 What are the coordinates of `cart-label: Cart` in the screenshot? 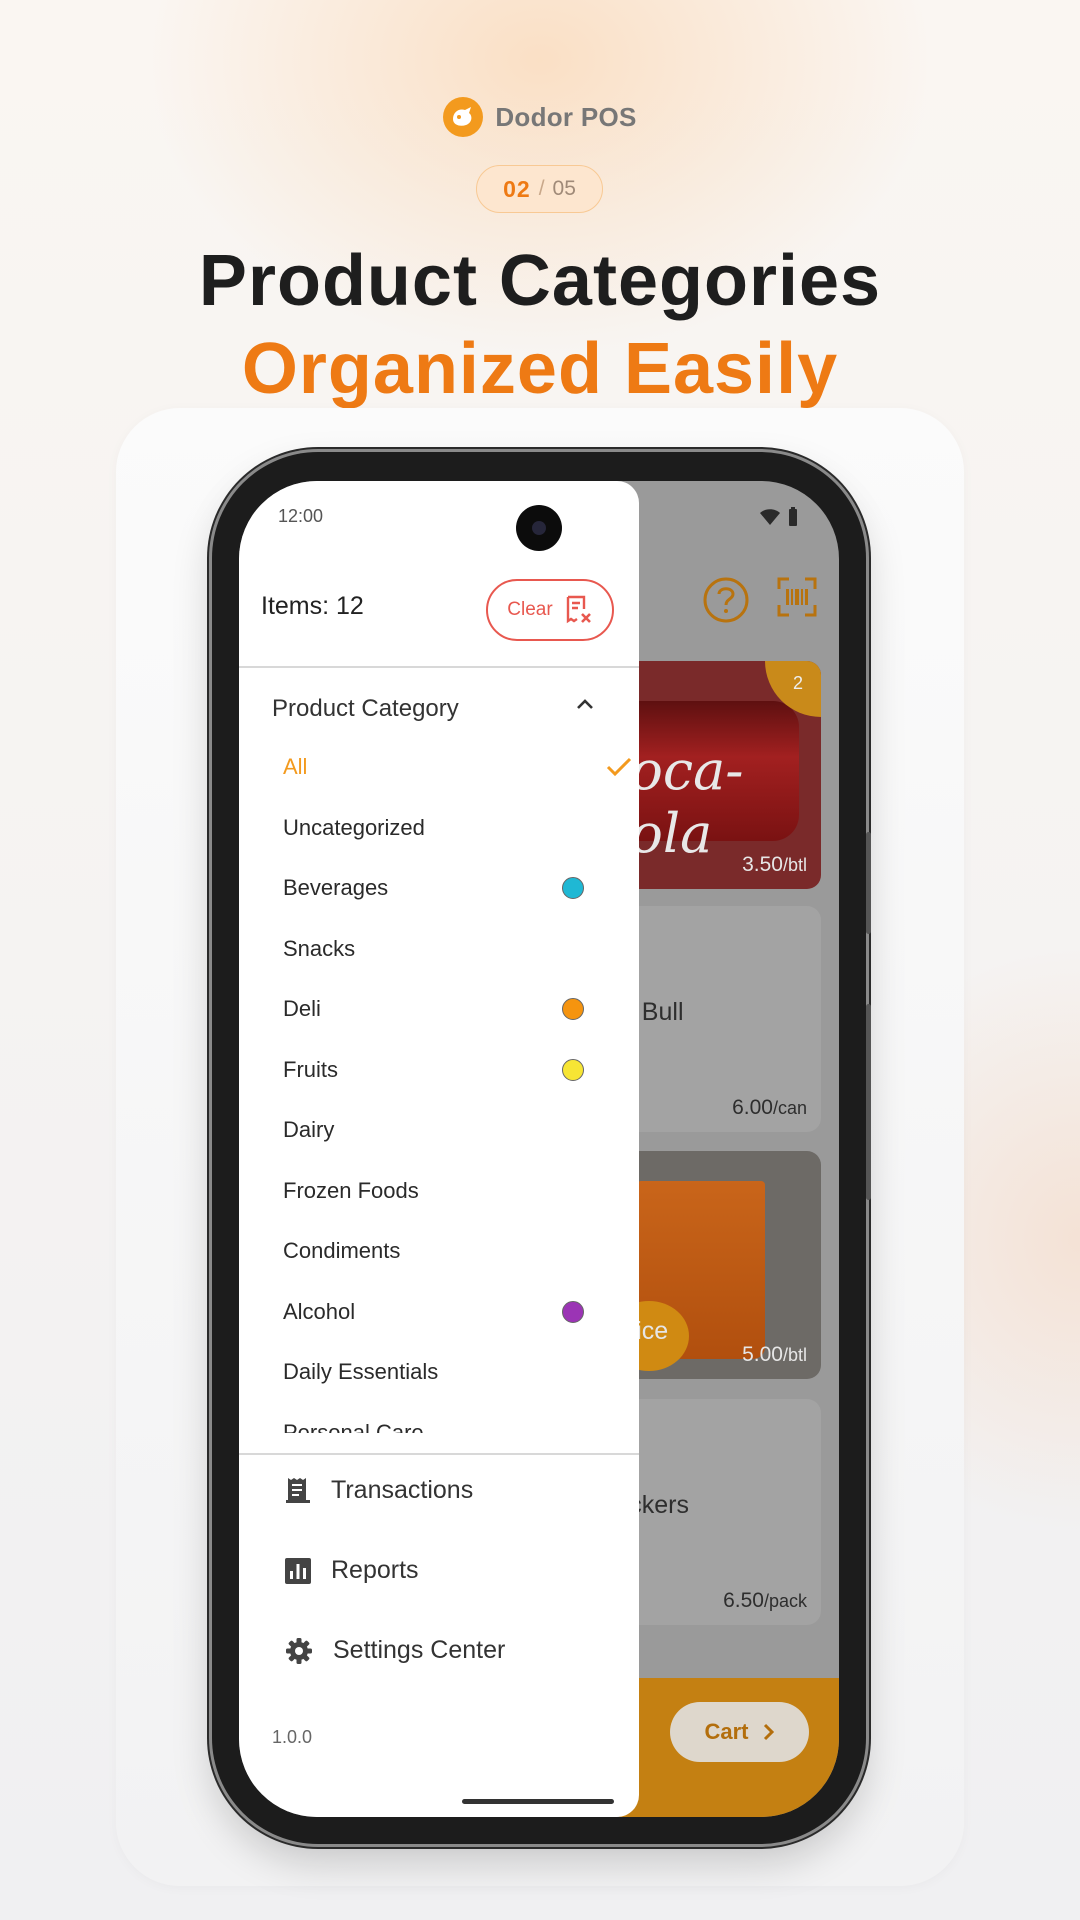 It's located at (726, 1731).